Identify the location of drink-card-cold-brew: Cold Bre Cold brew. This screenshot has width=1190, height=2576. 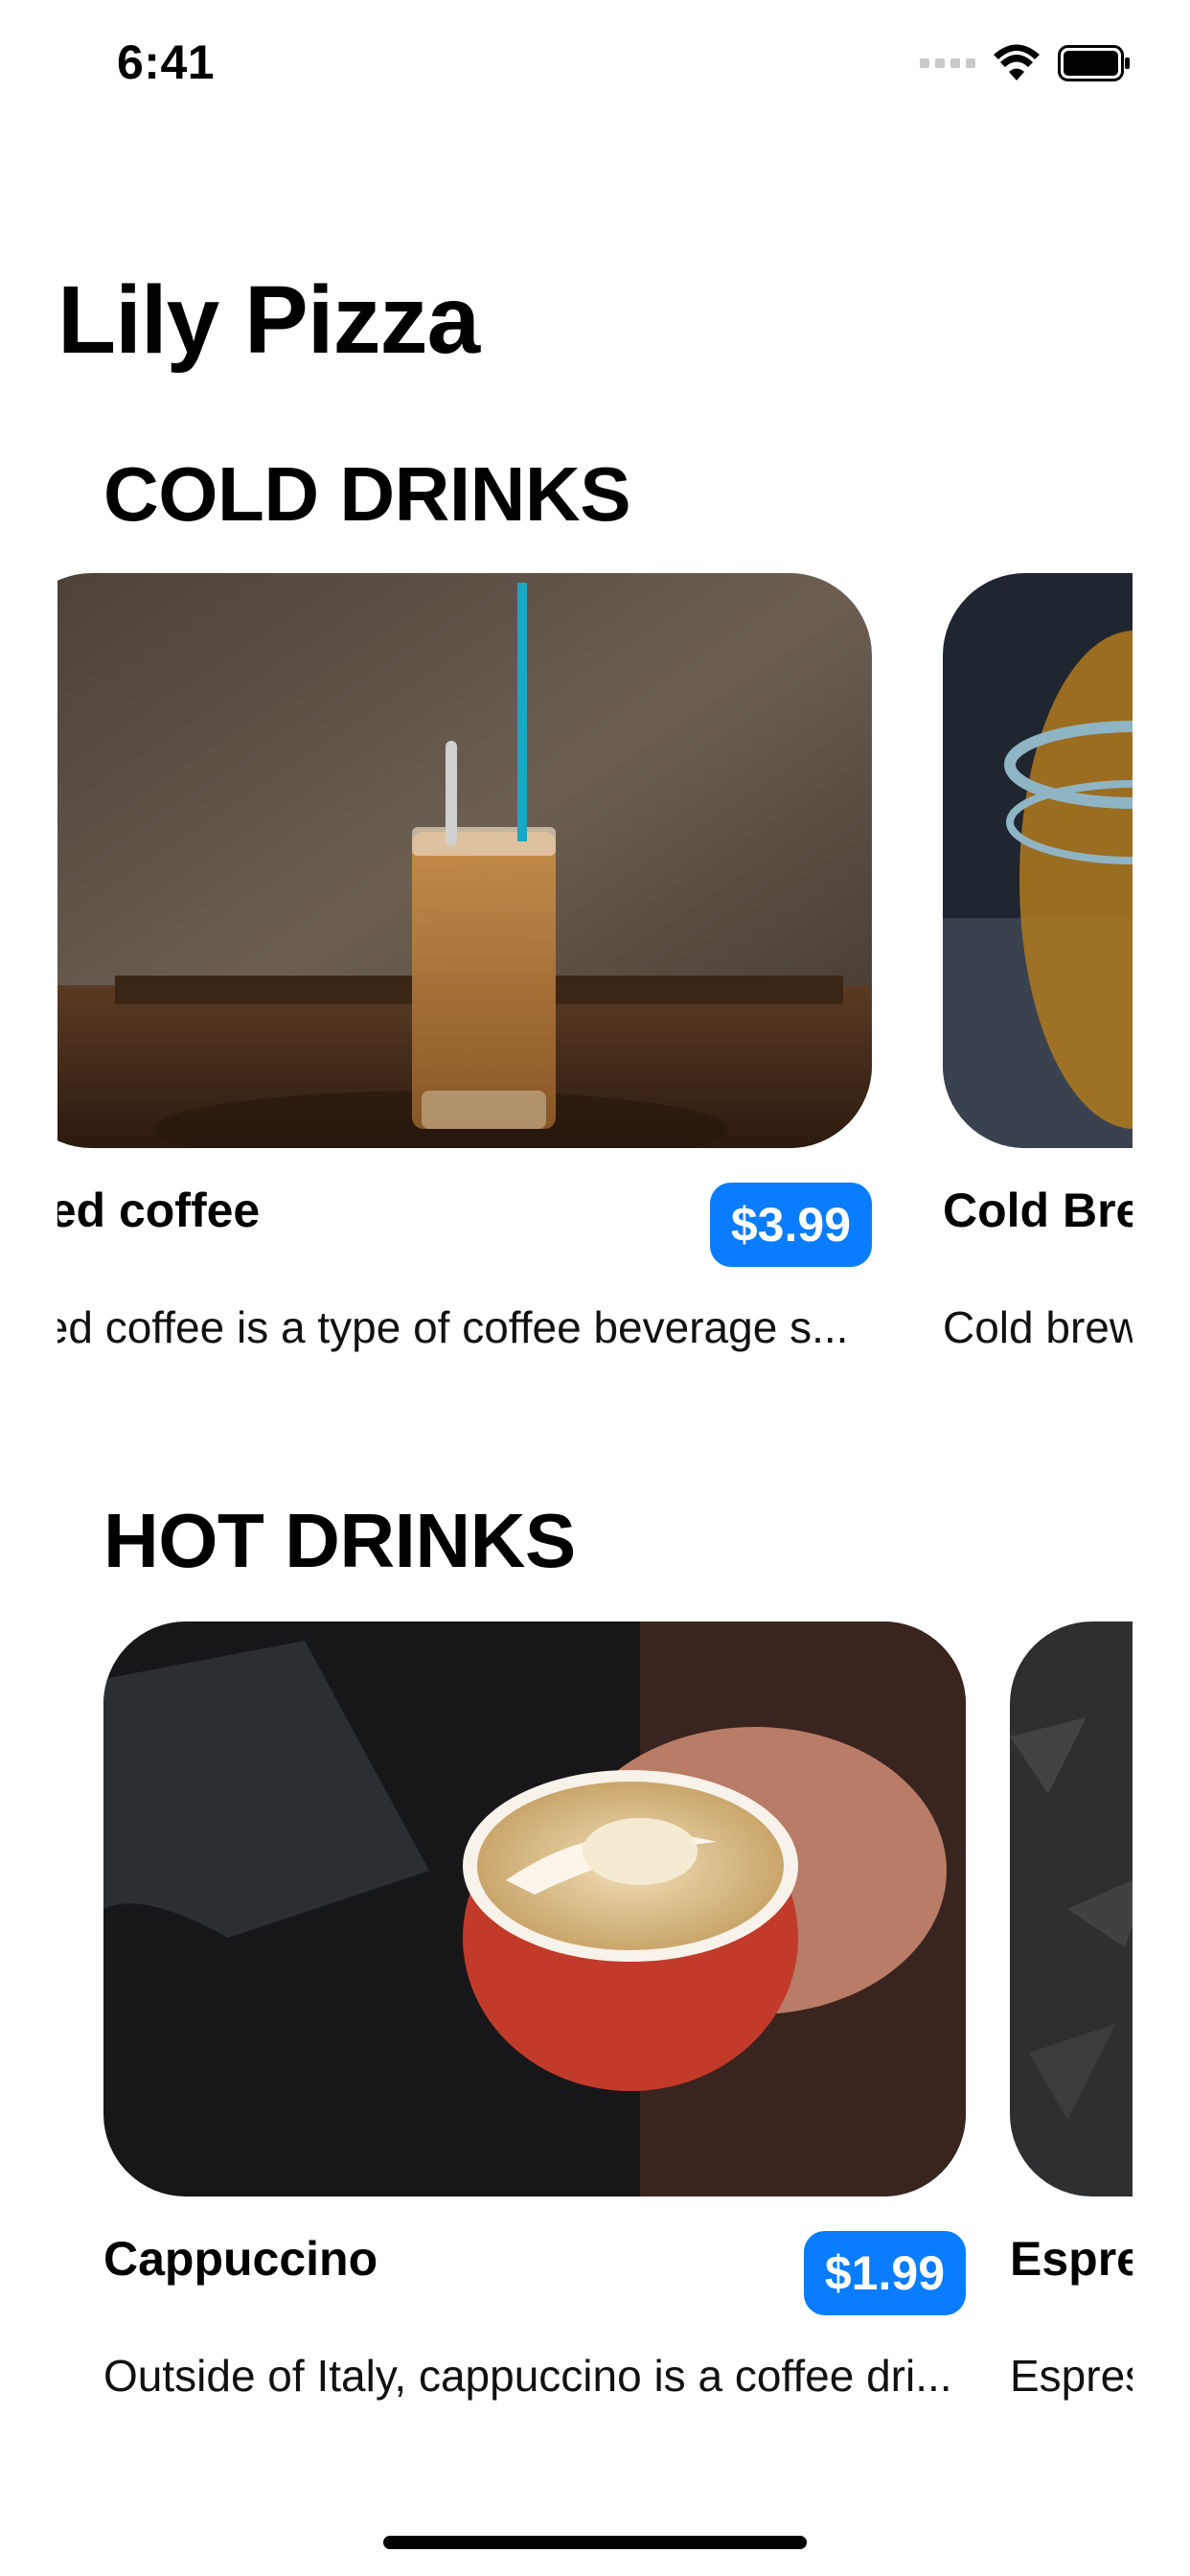
(1038, 962).